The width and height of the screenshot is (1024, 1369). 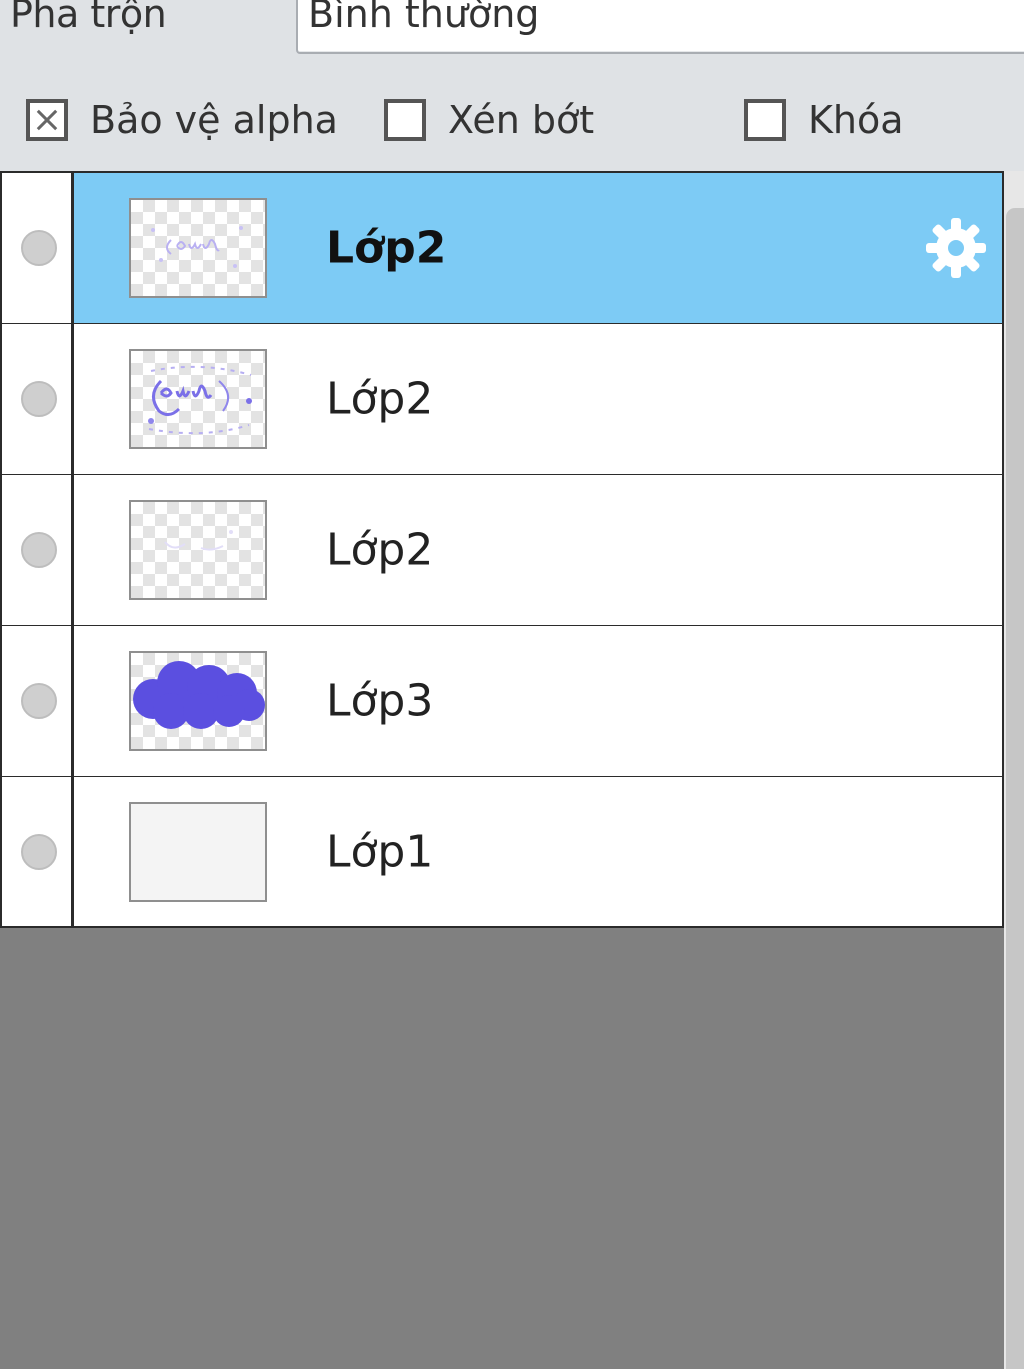 What do you see at coordinates (379, 851) in the screenshot?
I see `layer-name: Lớp1` at bounding box center [379, 851].